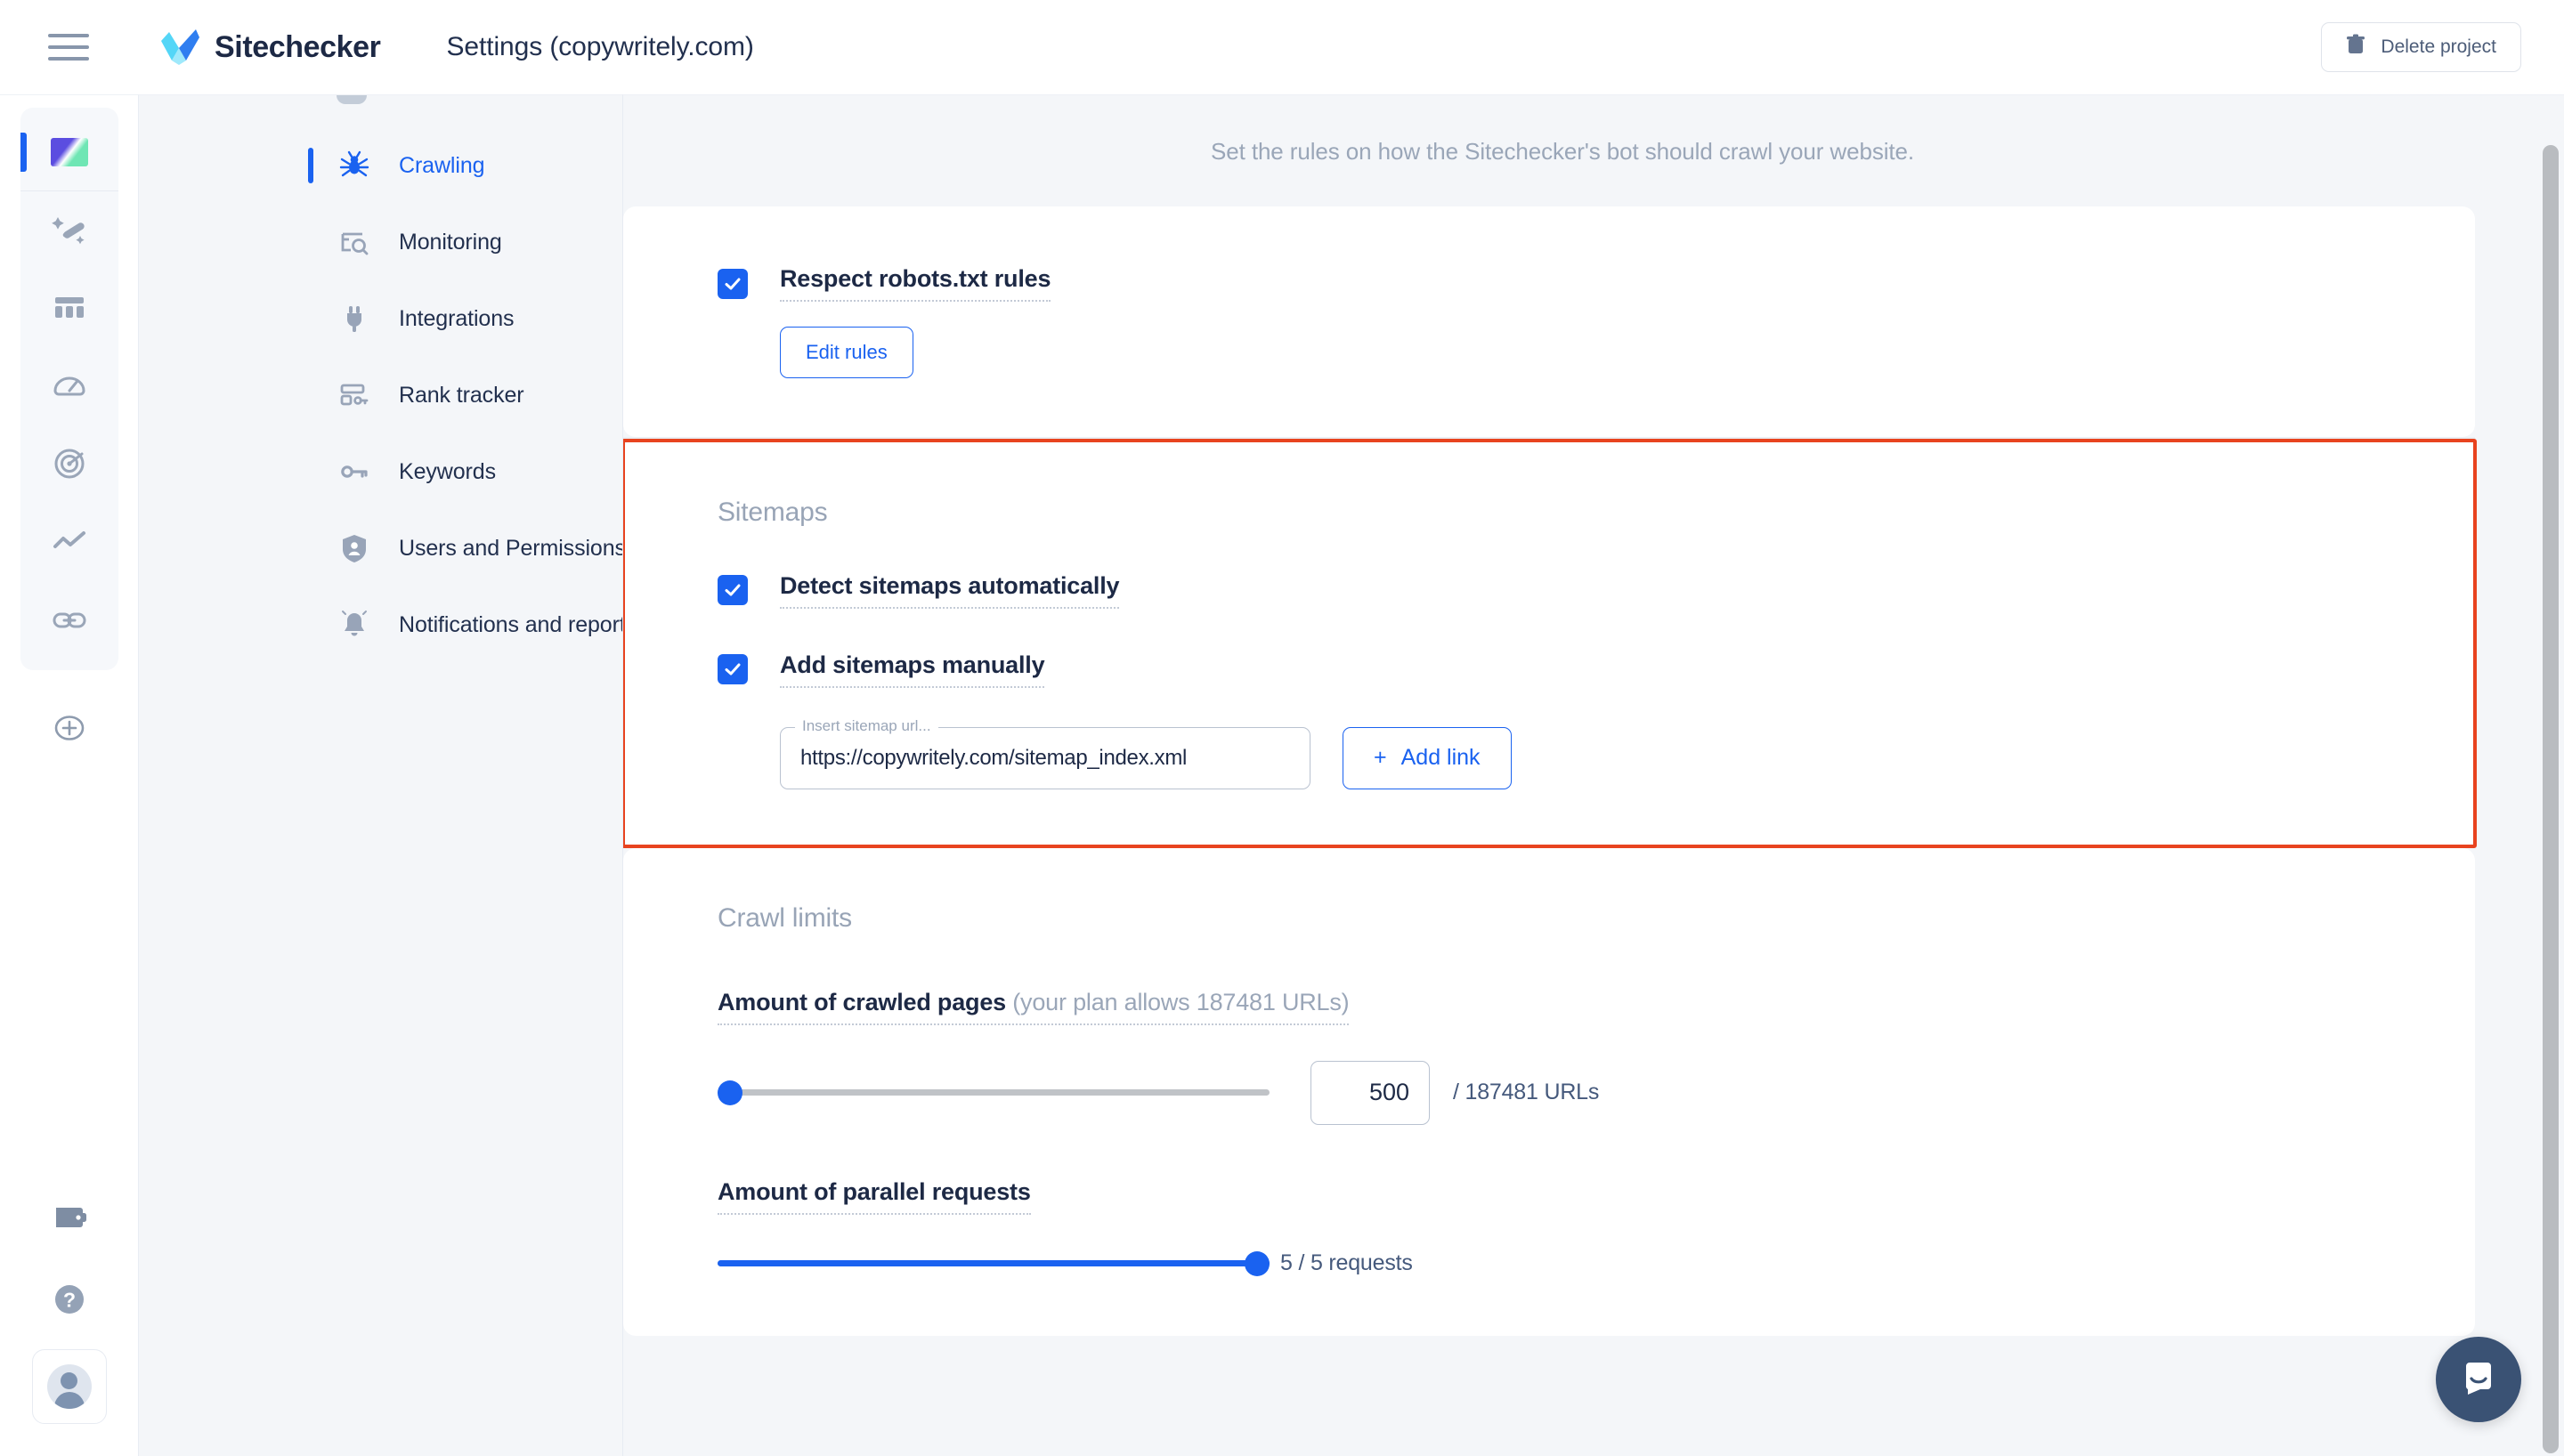  What do you see at coordinates (73, 47) in the screenshot?
I see `hamburger-menu-icon` at bounding box center [73, 47].